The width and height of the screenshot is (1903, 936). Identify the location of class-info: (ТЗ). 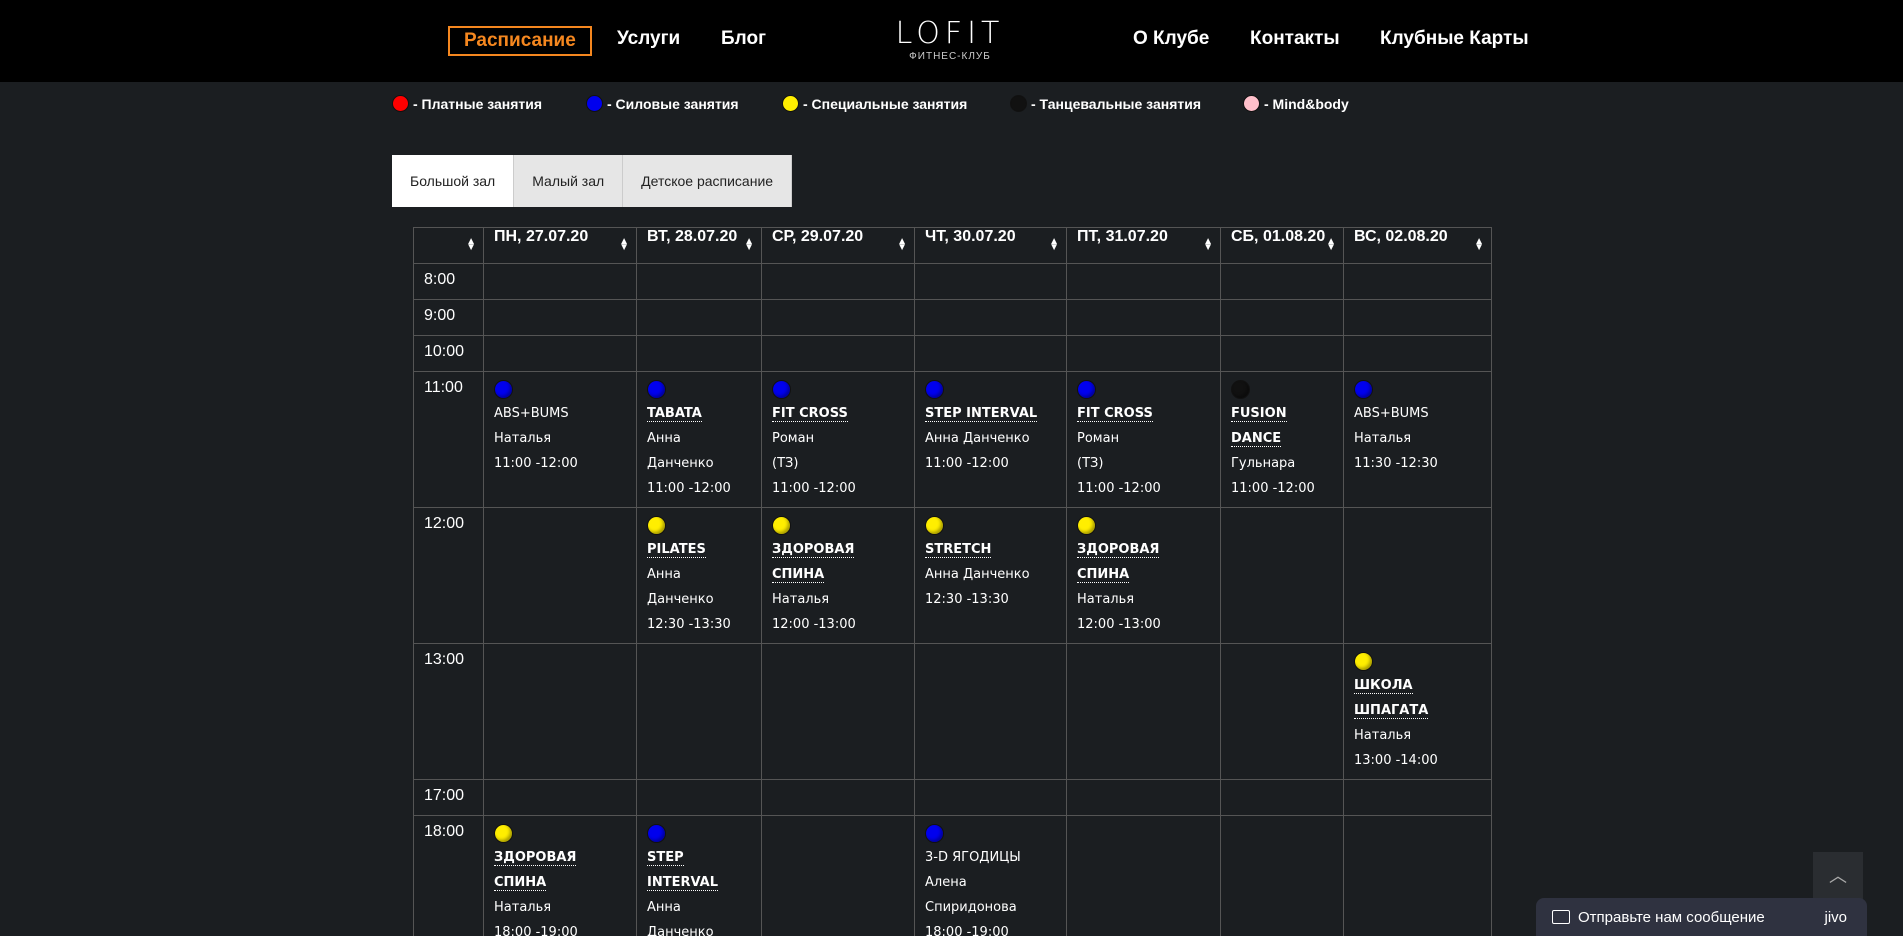
(1090, 463).